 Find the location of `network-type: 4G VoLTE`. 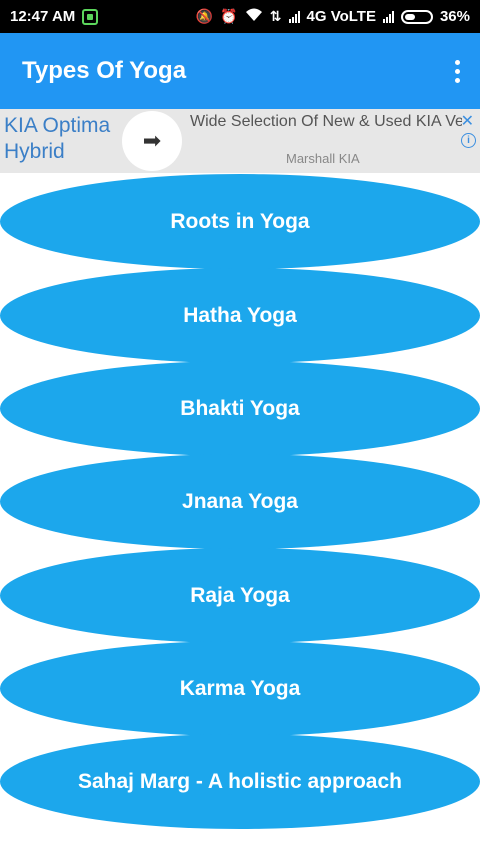

network-type: 4G VoLTE is located at coordinates (341, 16).